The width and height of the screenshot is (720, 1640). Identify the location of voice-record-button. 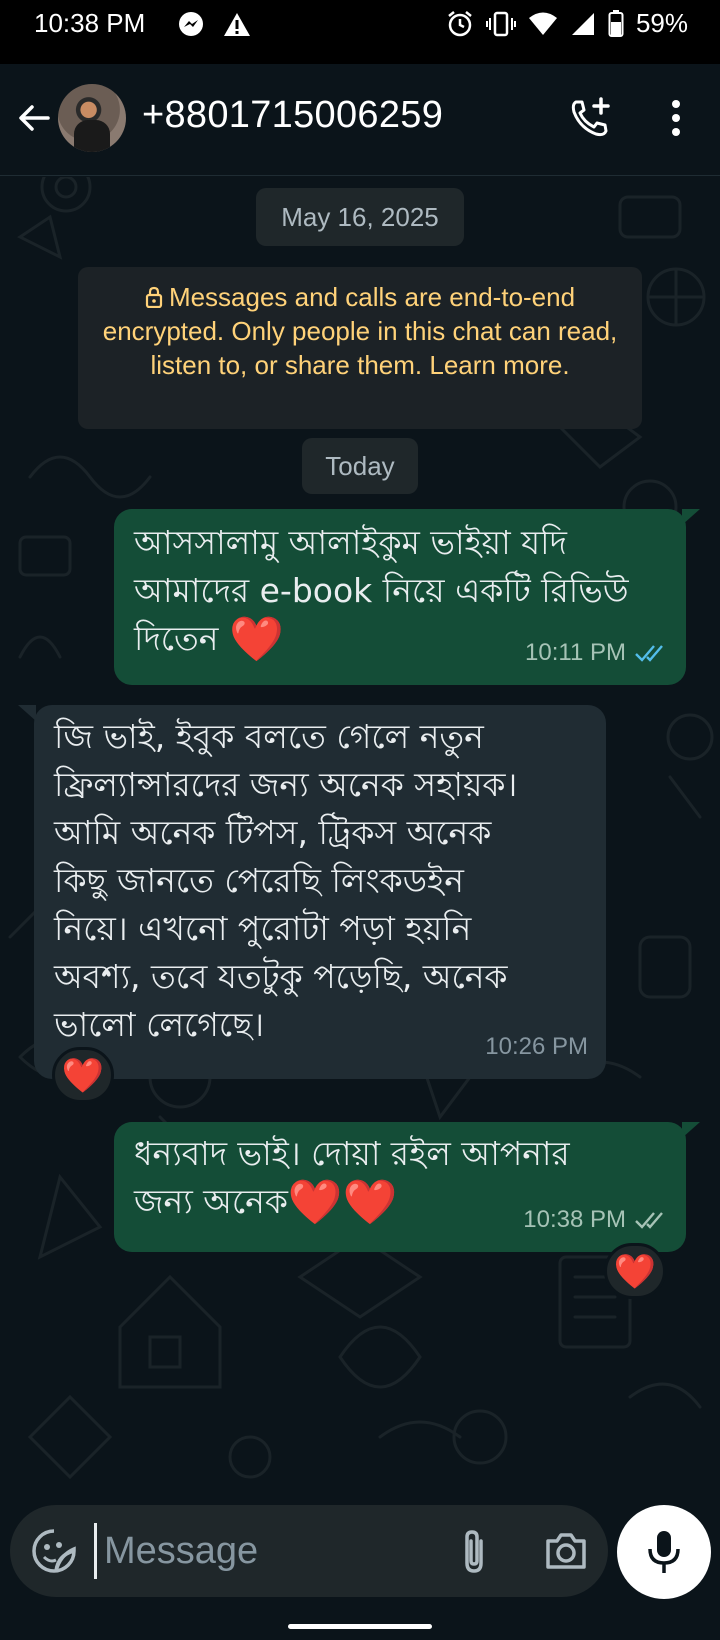
(664, 1552).